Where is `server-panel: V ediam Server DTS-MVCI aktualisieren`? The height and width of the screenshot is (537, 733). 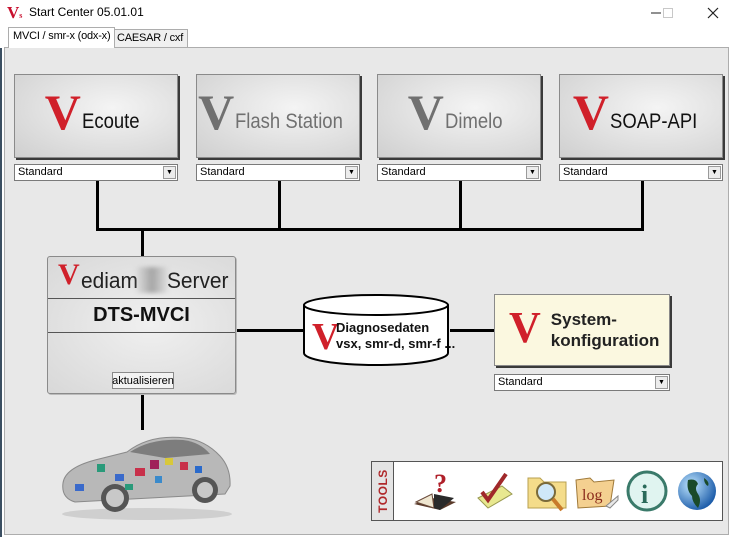 server-panel: V ediam Server DTS-MVCI aktualisieren is located at coordinates (141, 325).